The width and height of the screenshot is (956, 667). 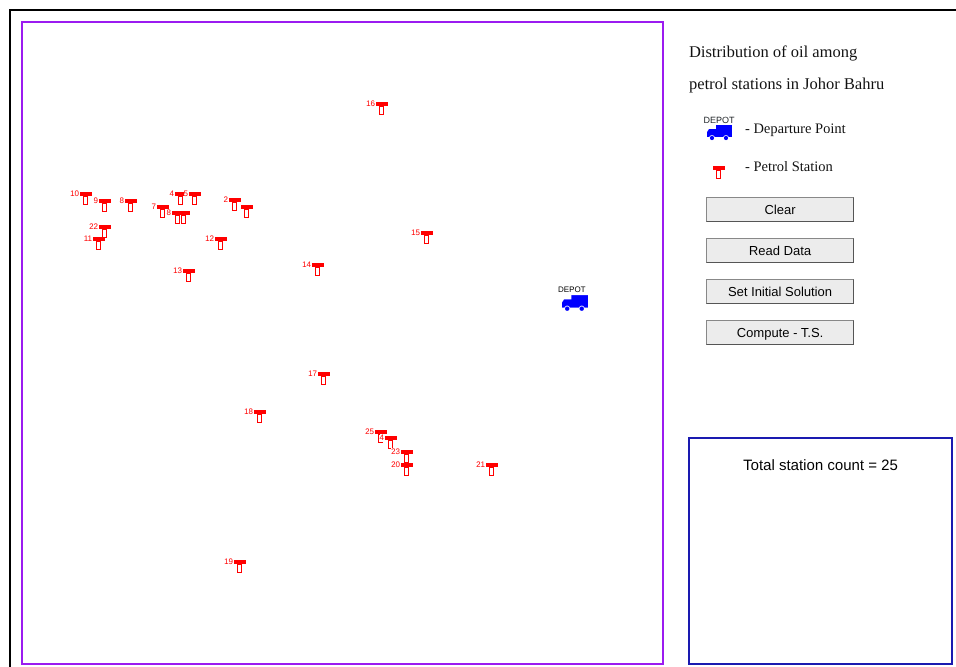 What do you see at coordinates (820, 465) in the screenshot?
I see `result-text: Total station count = 25` at bounding box center [820, 465].